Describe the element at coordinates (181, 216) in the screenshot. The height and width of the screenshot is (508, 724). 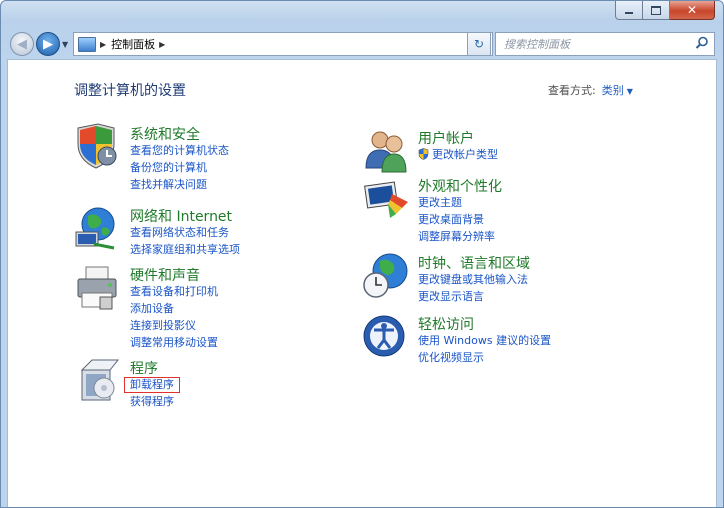
I see `category-heading: 网络和 Internet` at that location.